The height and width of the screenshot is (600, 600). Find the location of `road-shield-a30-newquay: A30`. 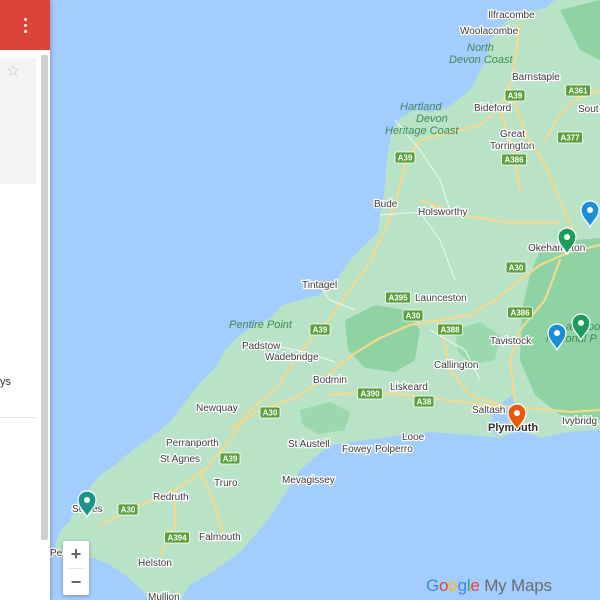

road-shield-a30-newquay: A30 is located at coordinates (270, 412).